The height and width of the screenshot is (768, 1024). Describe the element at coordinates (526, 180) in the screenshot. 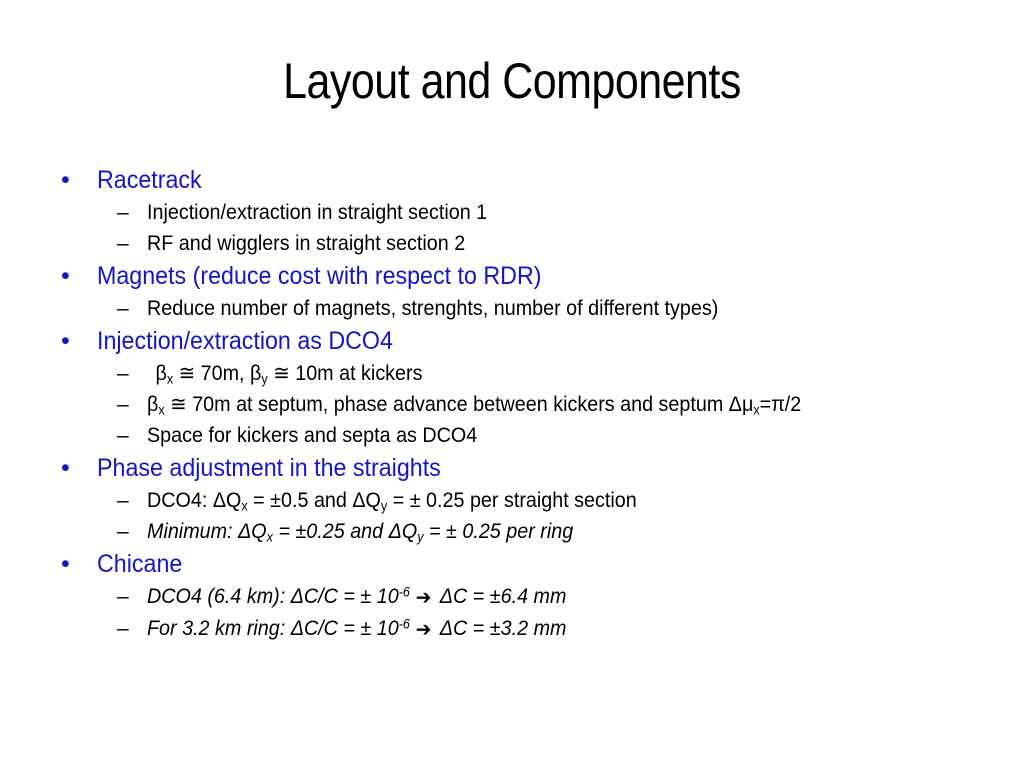

I see `bullet-level1-racetrack: • Racetrack` at that location.